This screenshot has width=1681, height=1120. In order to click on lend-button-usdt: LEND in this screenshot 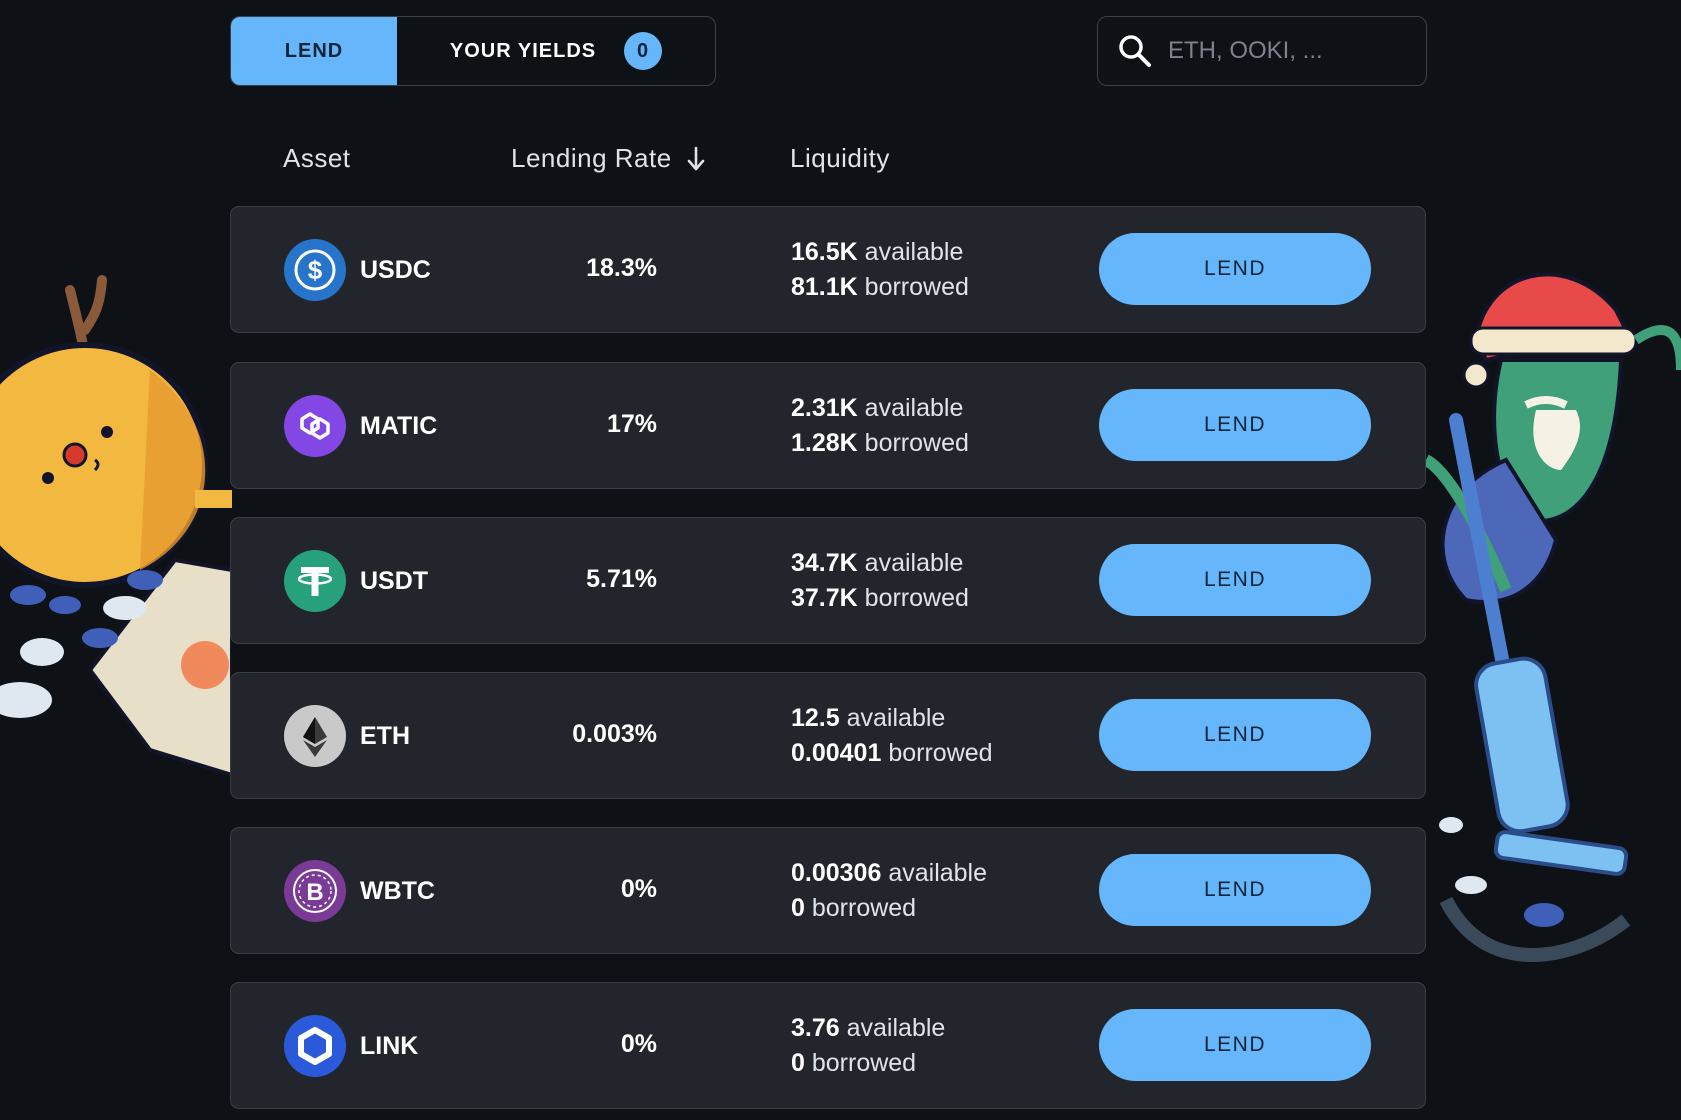, I will do `click(1235, 580)`.